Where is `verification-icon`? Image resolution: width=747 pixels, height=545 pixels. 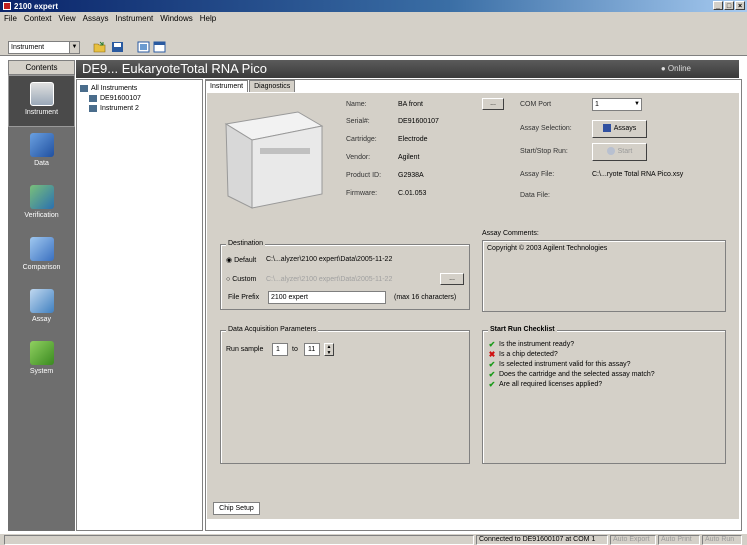
verification-icon is located at coordinates (41, 197).